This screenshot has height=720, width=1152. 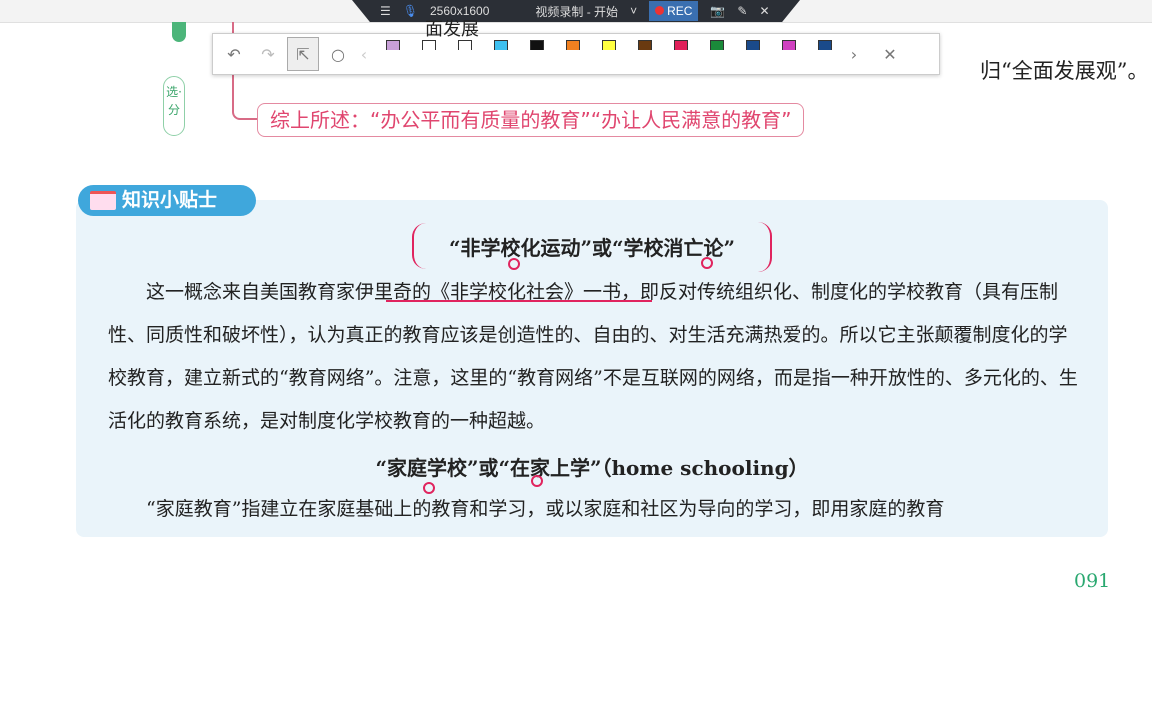 I want to click on camera-icon: 📷, so click(x=717, y=11).